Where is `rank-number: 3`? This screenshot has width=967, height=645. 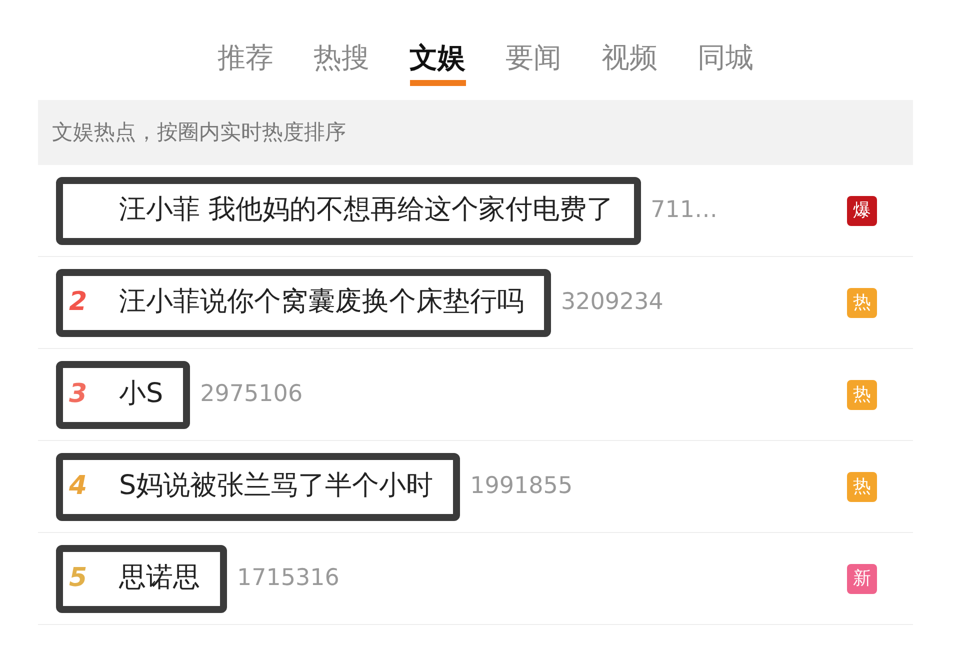
rank-number: 3 is located at coordinates (78, 394).